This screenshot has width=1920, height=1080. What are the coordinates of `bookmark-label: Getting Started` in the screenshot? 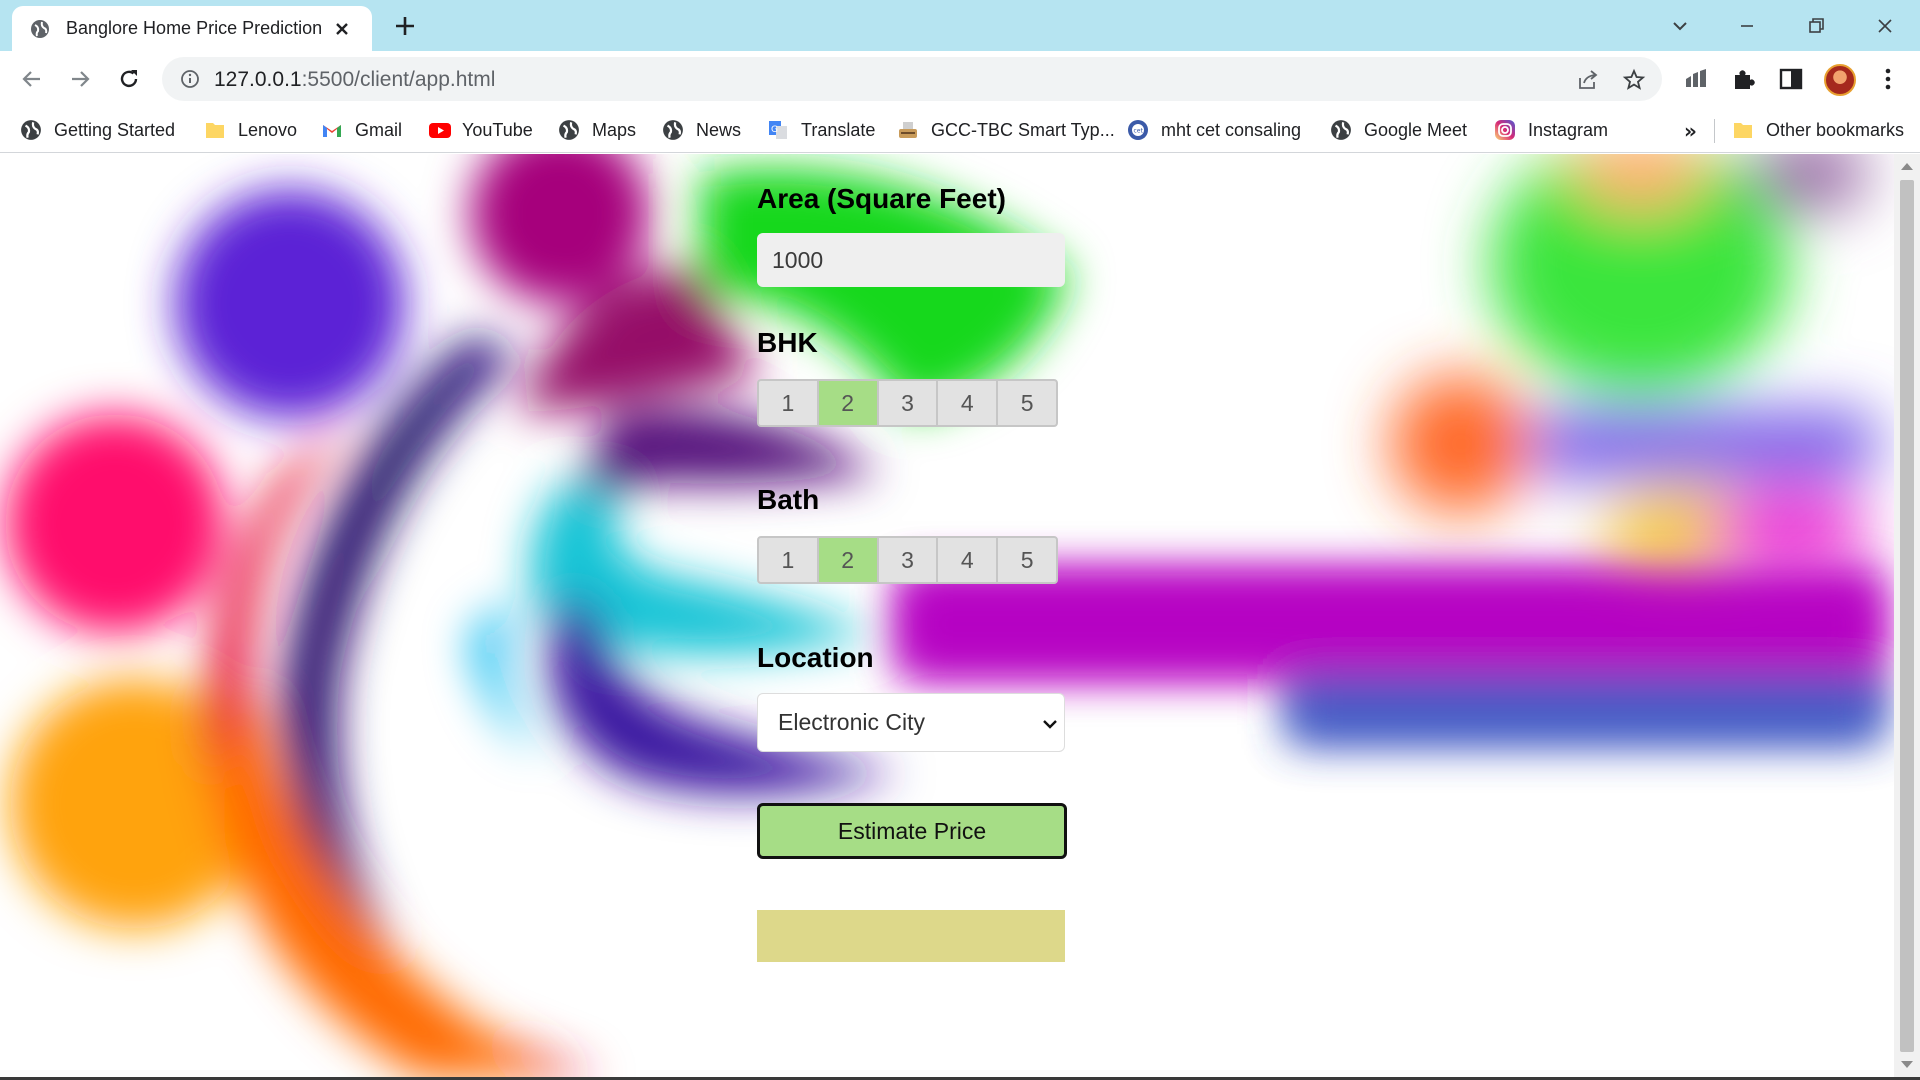 It's located at (115, 129).